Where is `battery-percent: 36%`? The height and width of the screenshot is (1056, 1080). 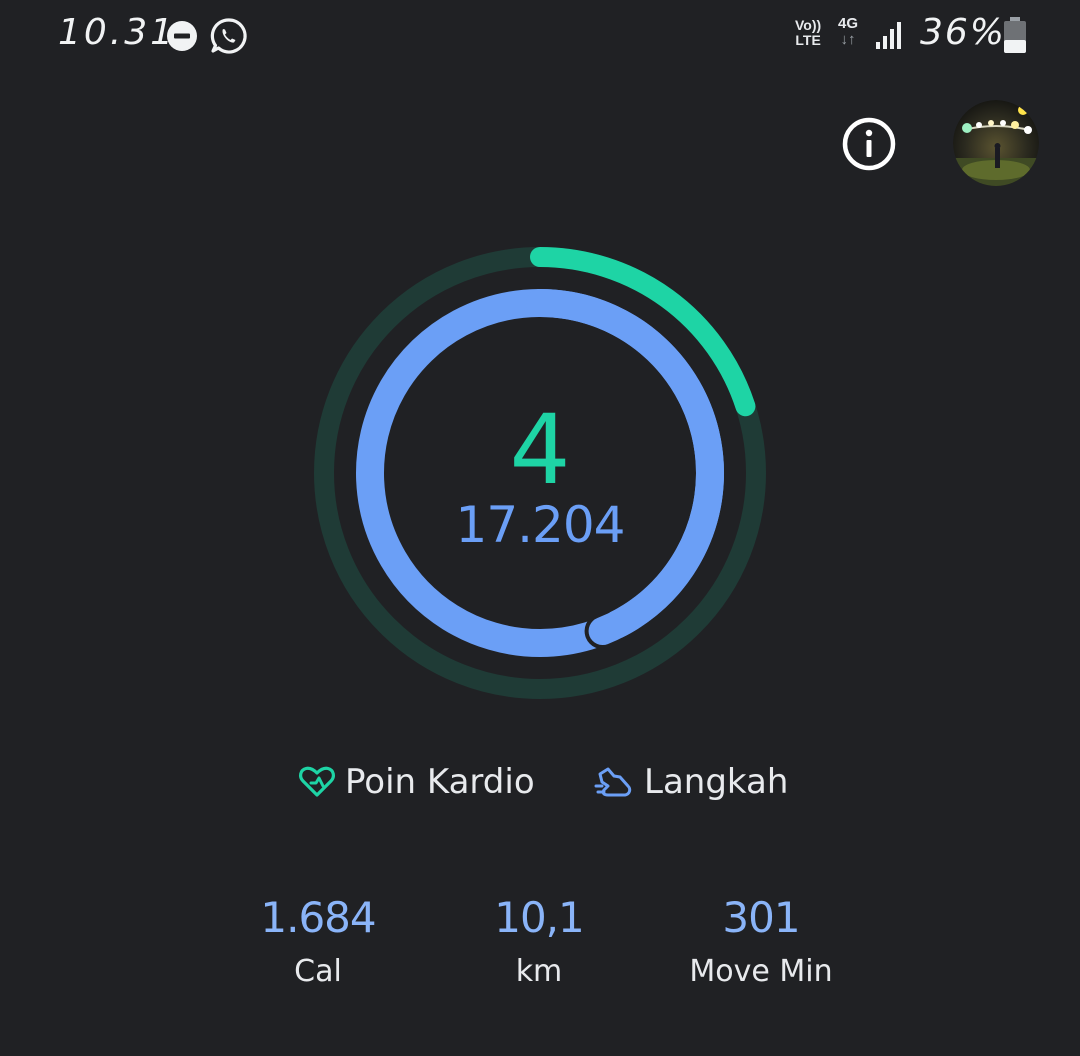 battery-percent: 36% is located at coordinates (963, 32).